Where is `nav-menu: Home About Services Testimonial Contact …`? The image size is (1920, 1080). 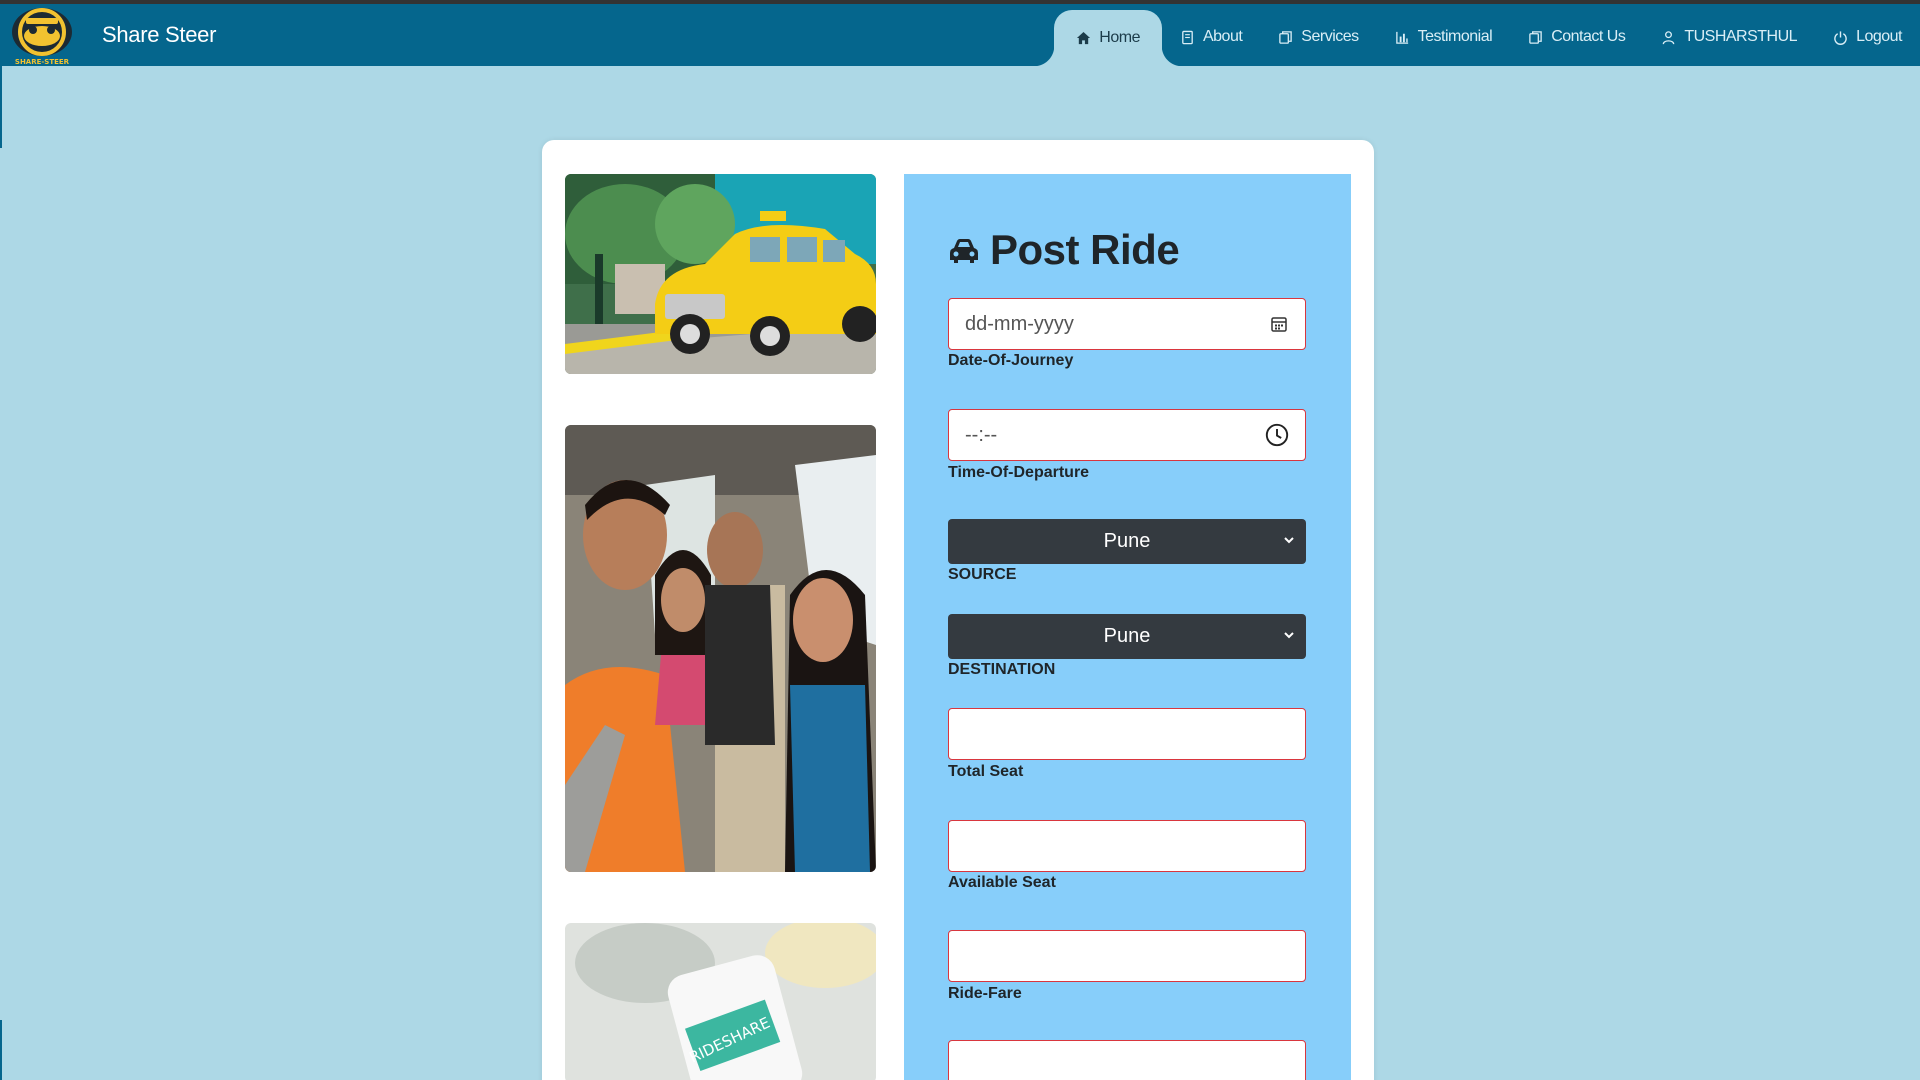
nav-menu: Home About Services Testimonial Contact … is located at coordinates (1477, 35).